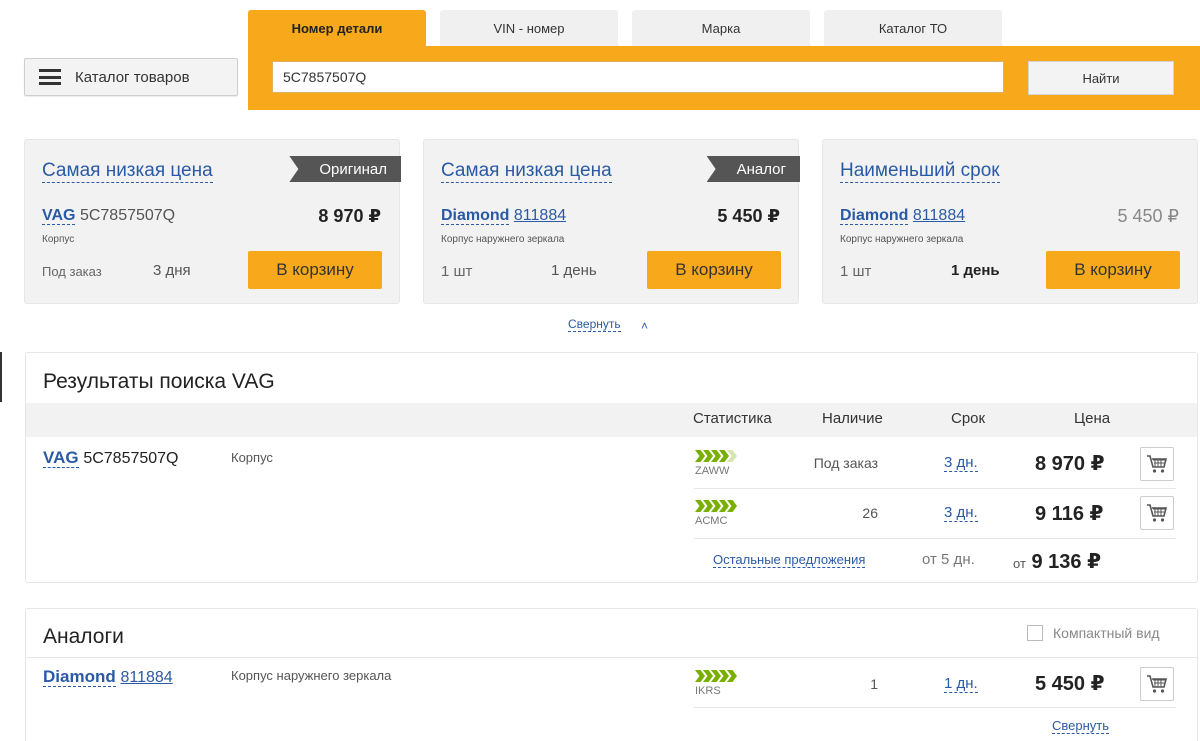  Describe the element at coordinates (712, 471) in the screenshot. I see `supplier-code: ZAWW` at that location.